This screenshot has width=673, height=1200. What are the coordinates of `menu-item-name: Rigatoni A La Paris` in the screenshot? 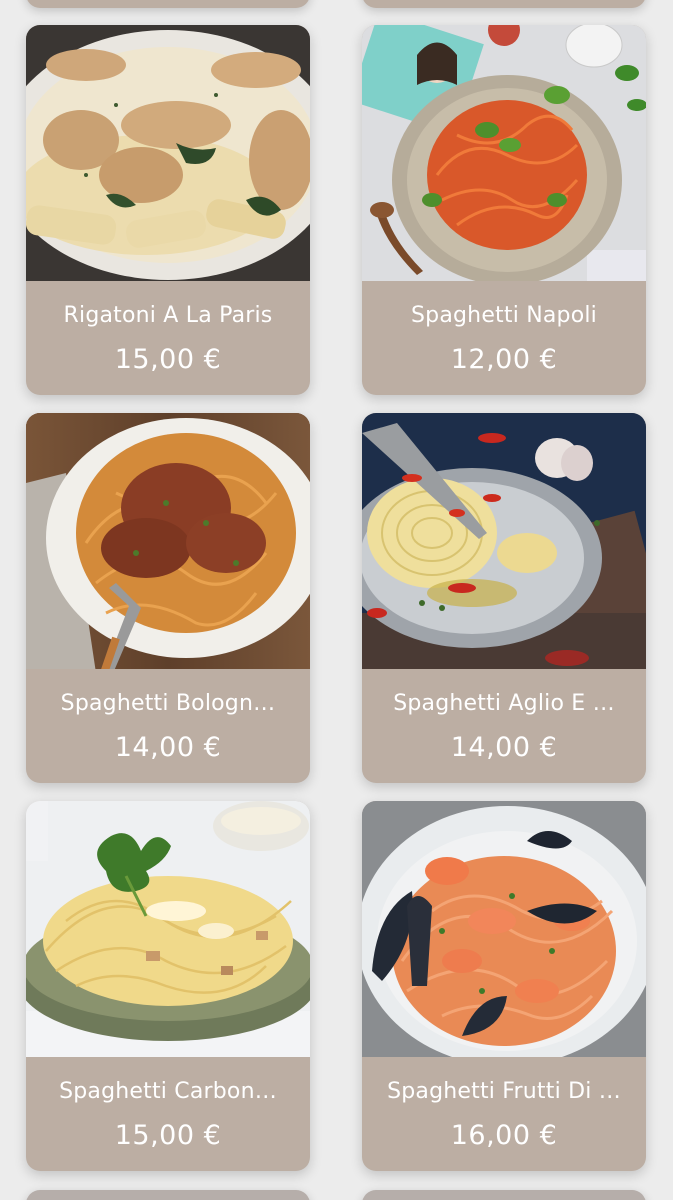 It's located at (168, 315).